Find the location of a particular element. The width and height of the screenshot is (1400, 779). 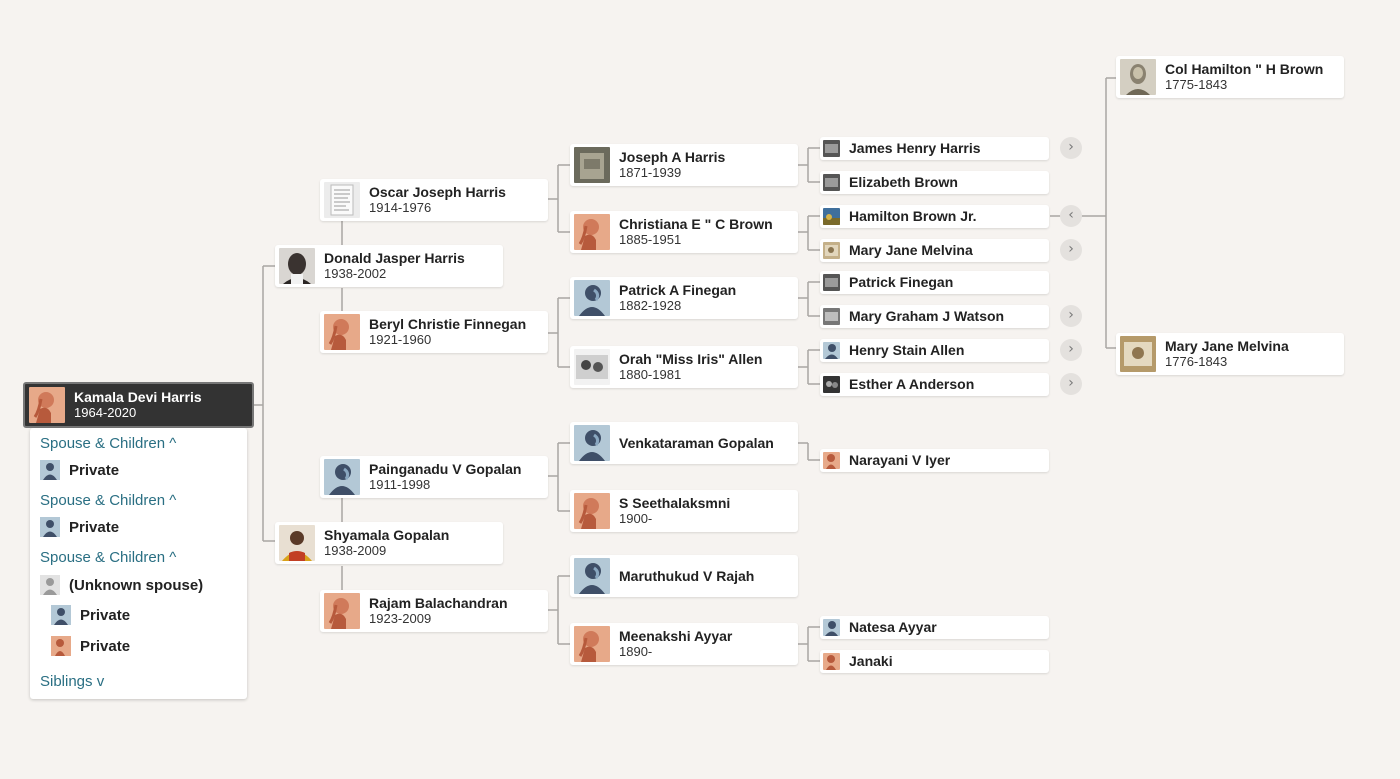

selected-person-card: Kamala Devi Harris 1964-2020 is located at coordinates (138, 405).